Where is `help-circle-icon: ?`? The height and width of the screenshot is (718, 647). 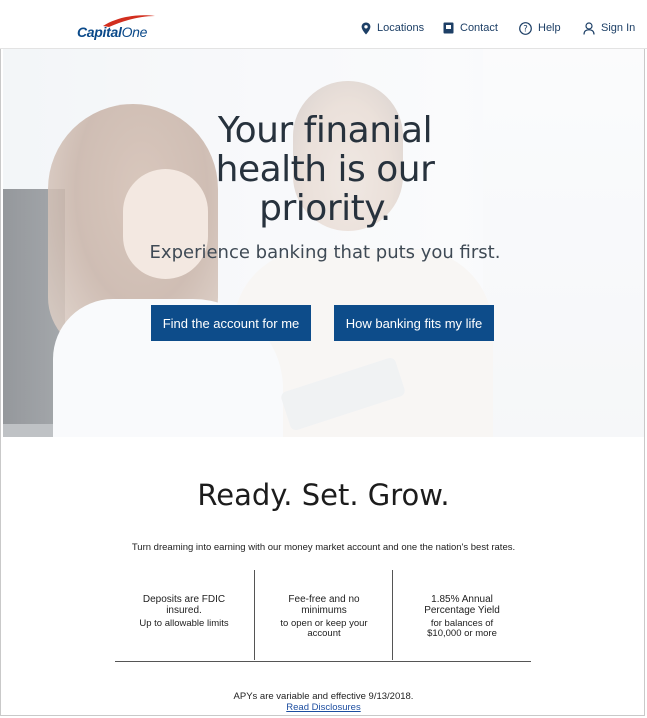
help-circle-icon: ? is located at coordinates (525, 28).